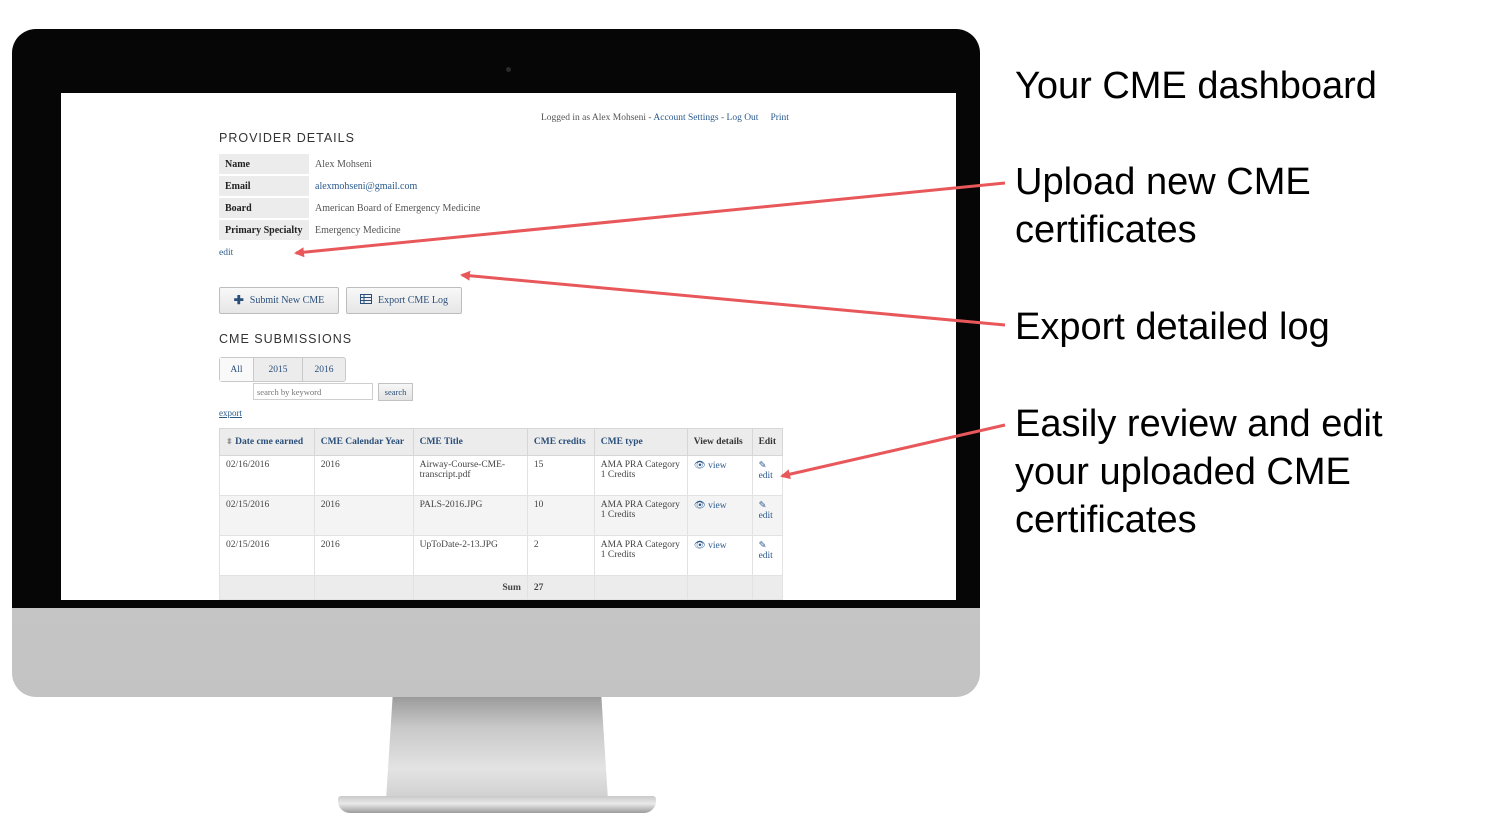 The width and height of the screenshot is (1500, 834). I want to click on arrow-upload, so click(650, 219).